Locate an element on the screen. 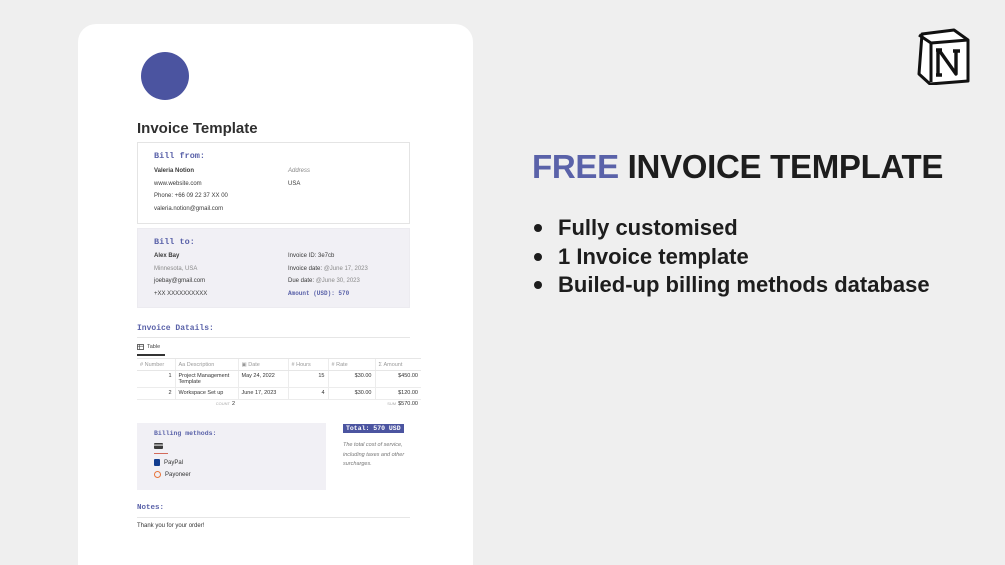 This screenshot has height=565, width=1005. notes-text: Thank you for your order! is located at coordinates (170, 526).